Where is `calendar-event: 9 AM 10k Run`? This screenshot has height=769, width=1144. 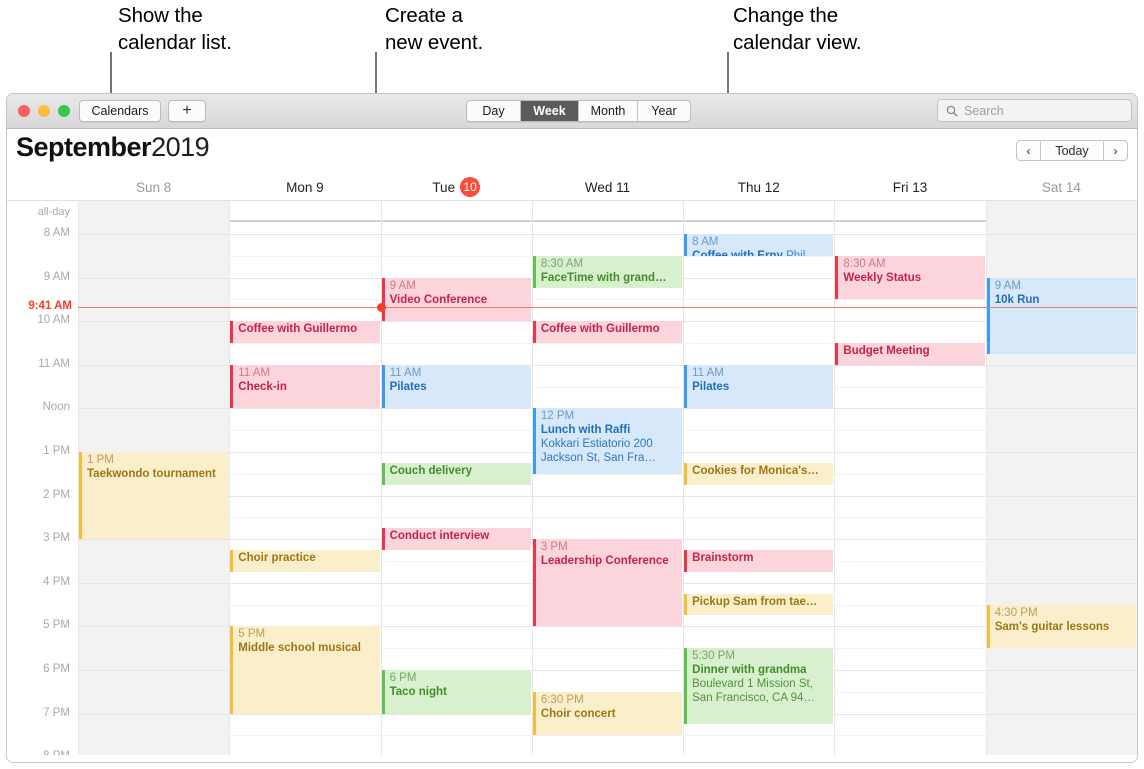 calendar-event: 9 AM 10k Run is located at coordinates (1061, 315).